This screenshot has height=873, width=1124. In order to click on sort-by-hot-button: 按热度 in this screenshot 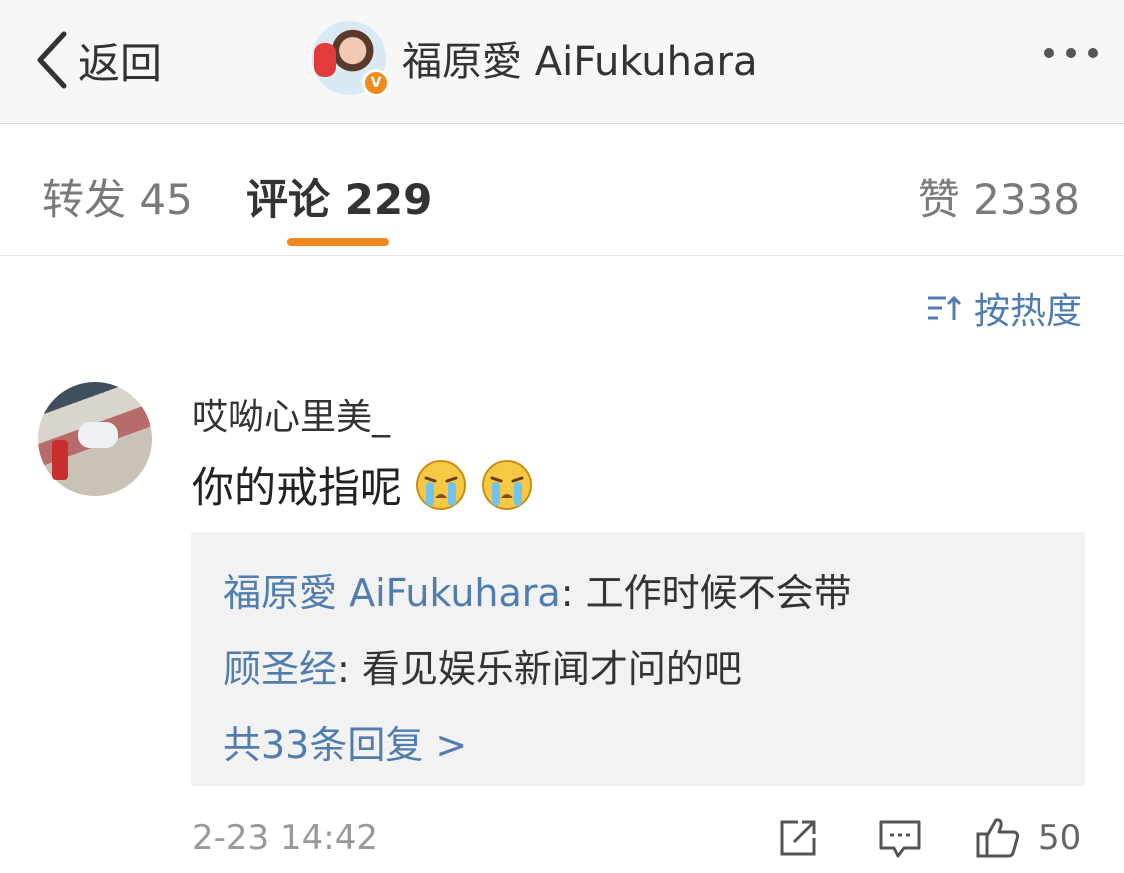, I will do `click(1004, 308)`.